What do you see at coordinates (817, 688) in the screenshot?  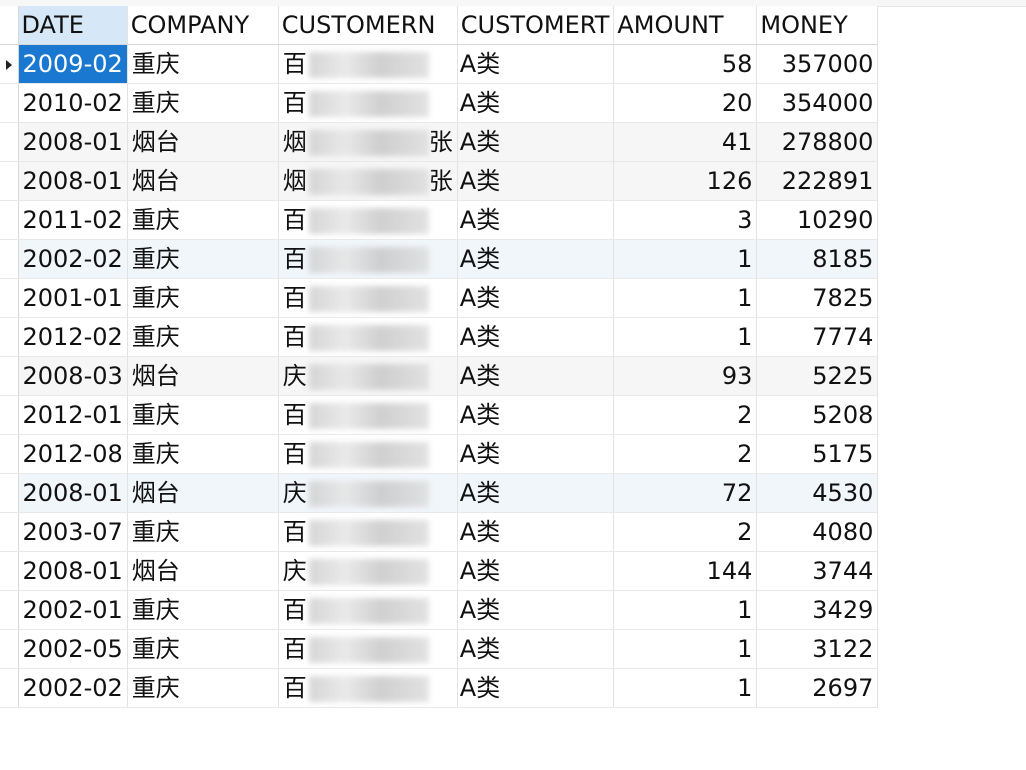 I see `cell-money: 2697` at bounding box center [817, 688].